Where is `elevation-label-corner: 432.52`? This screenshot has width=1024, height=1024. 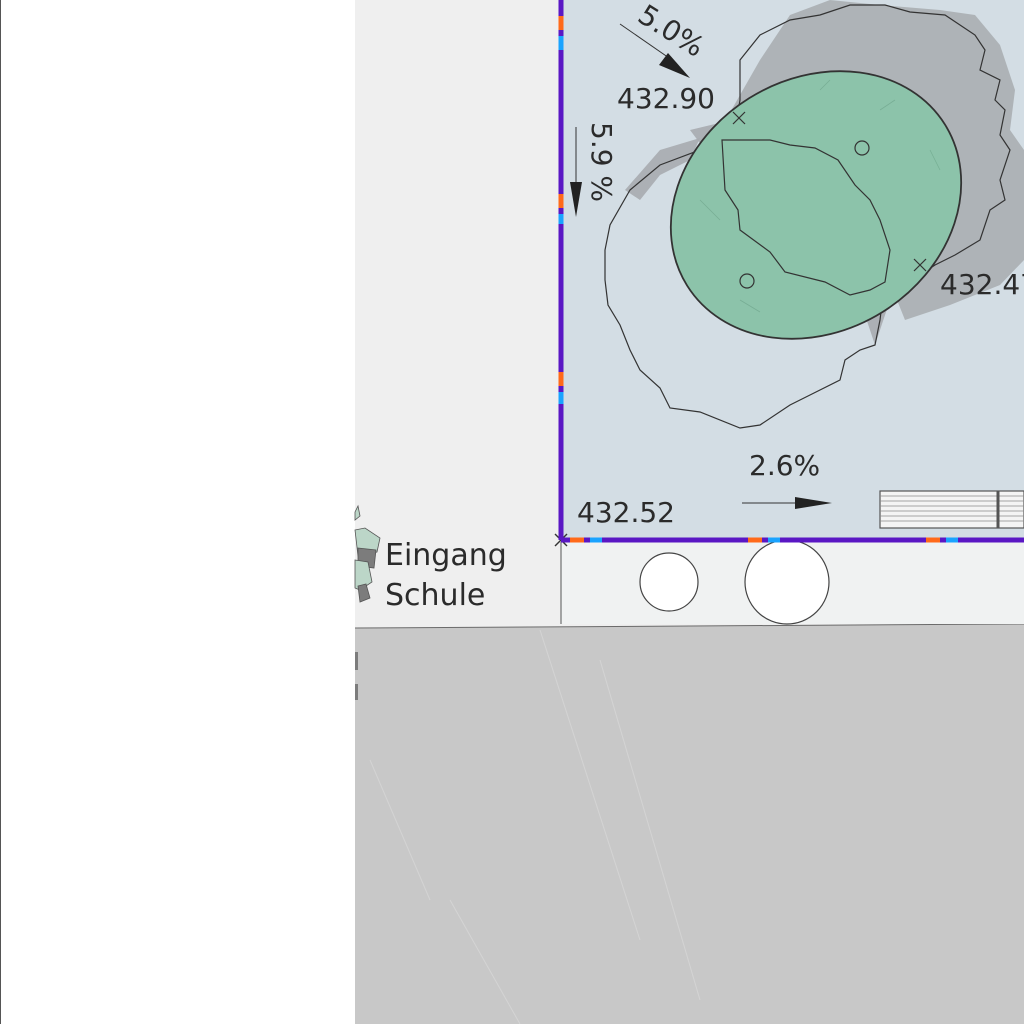 elevation-label-corner: 432.52 is located at coordinates (626, 512).